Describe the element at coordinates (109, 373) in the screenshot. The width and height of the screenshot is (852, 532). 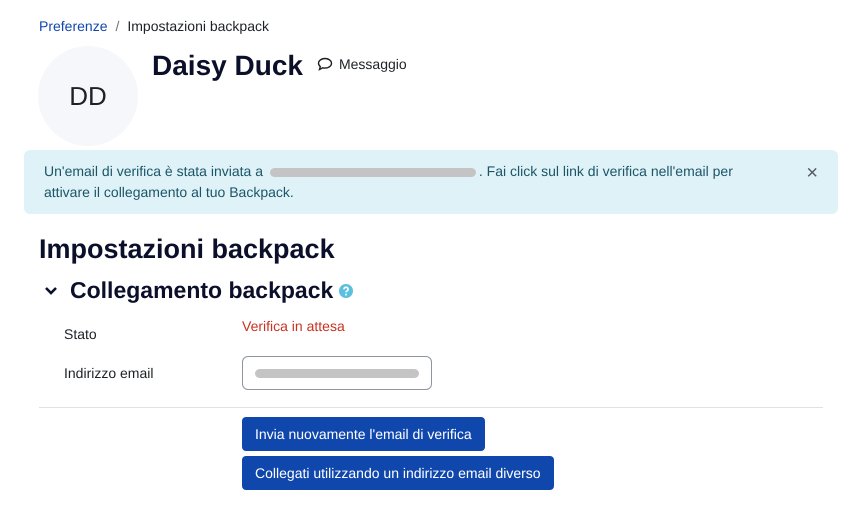
I see `field-label: Indirizzo email` at that location.